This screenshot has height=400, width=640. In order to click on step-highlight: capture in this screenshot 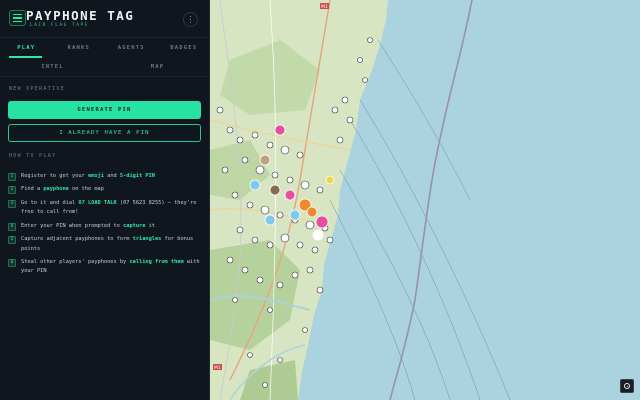, I will do `click(134, 225)`.